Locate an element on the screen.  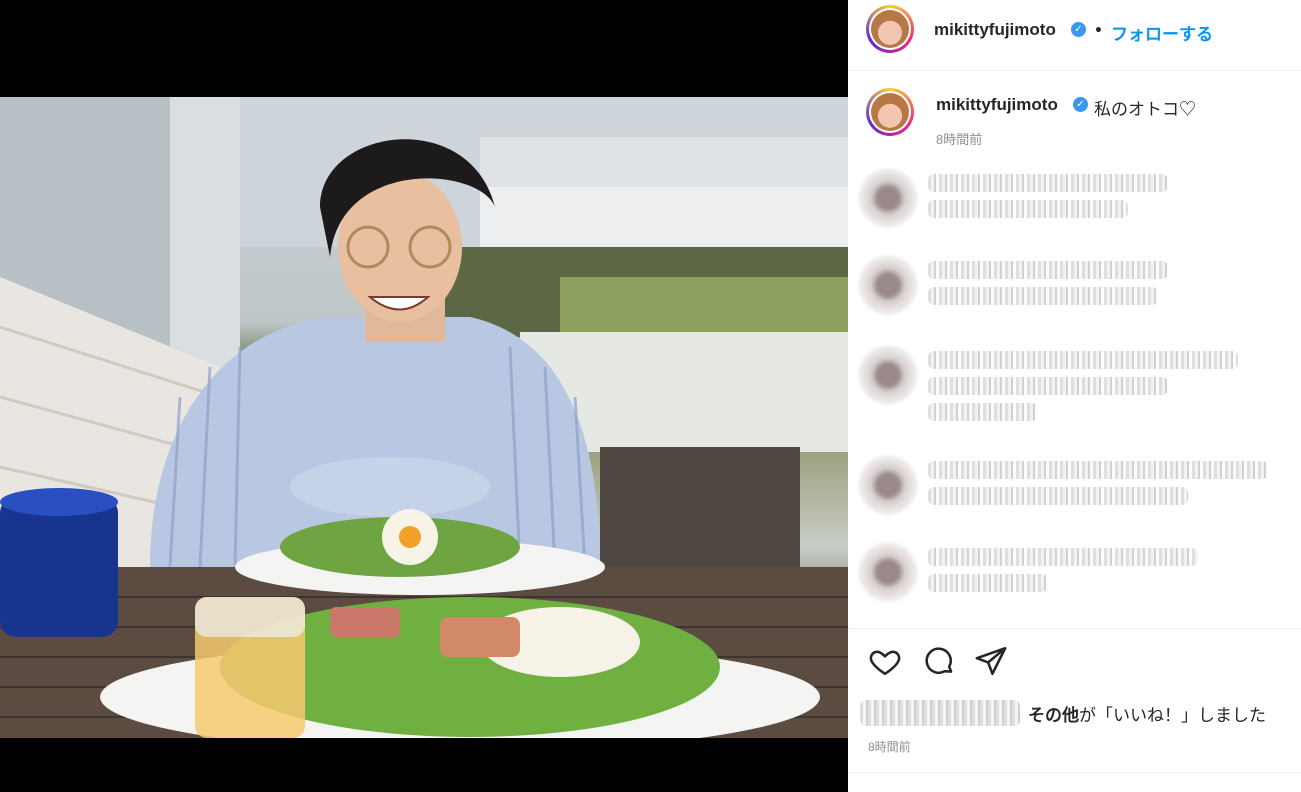
bottom-divider is located at coordinates (1074, 772).